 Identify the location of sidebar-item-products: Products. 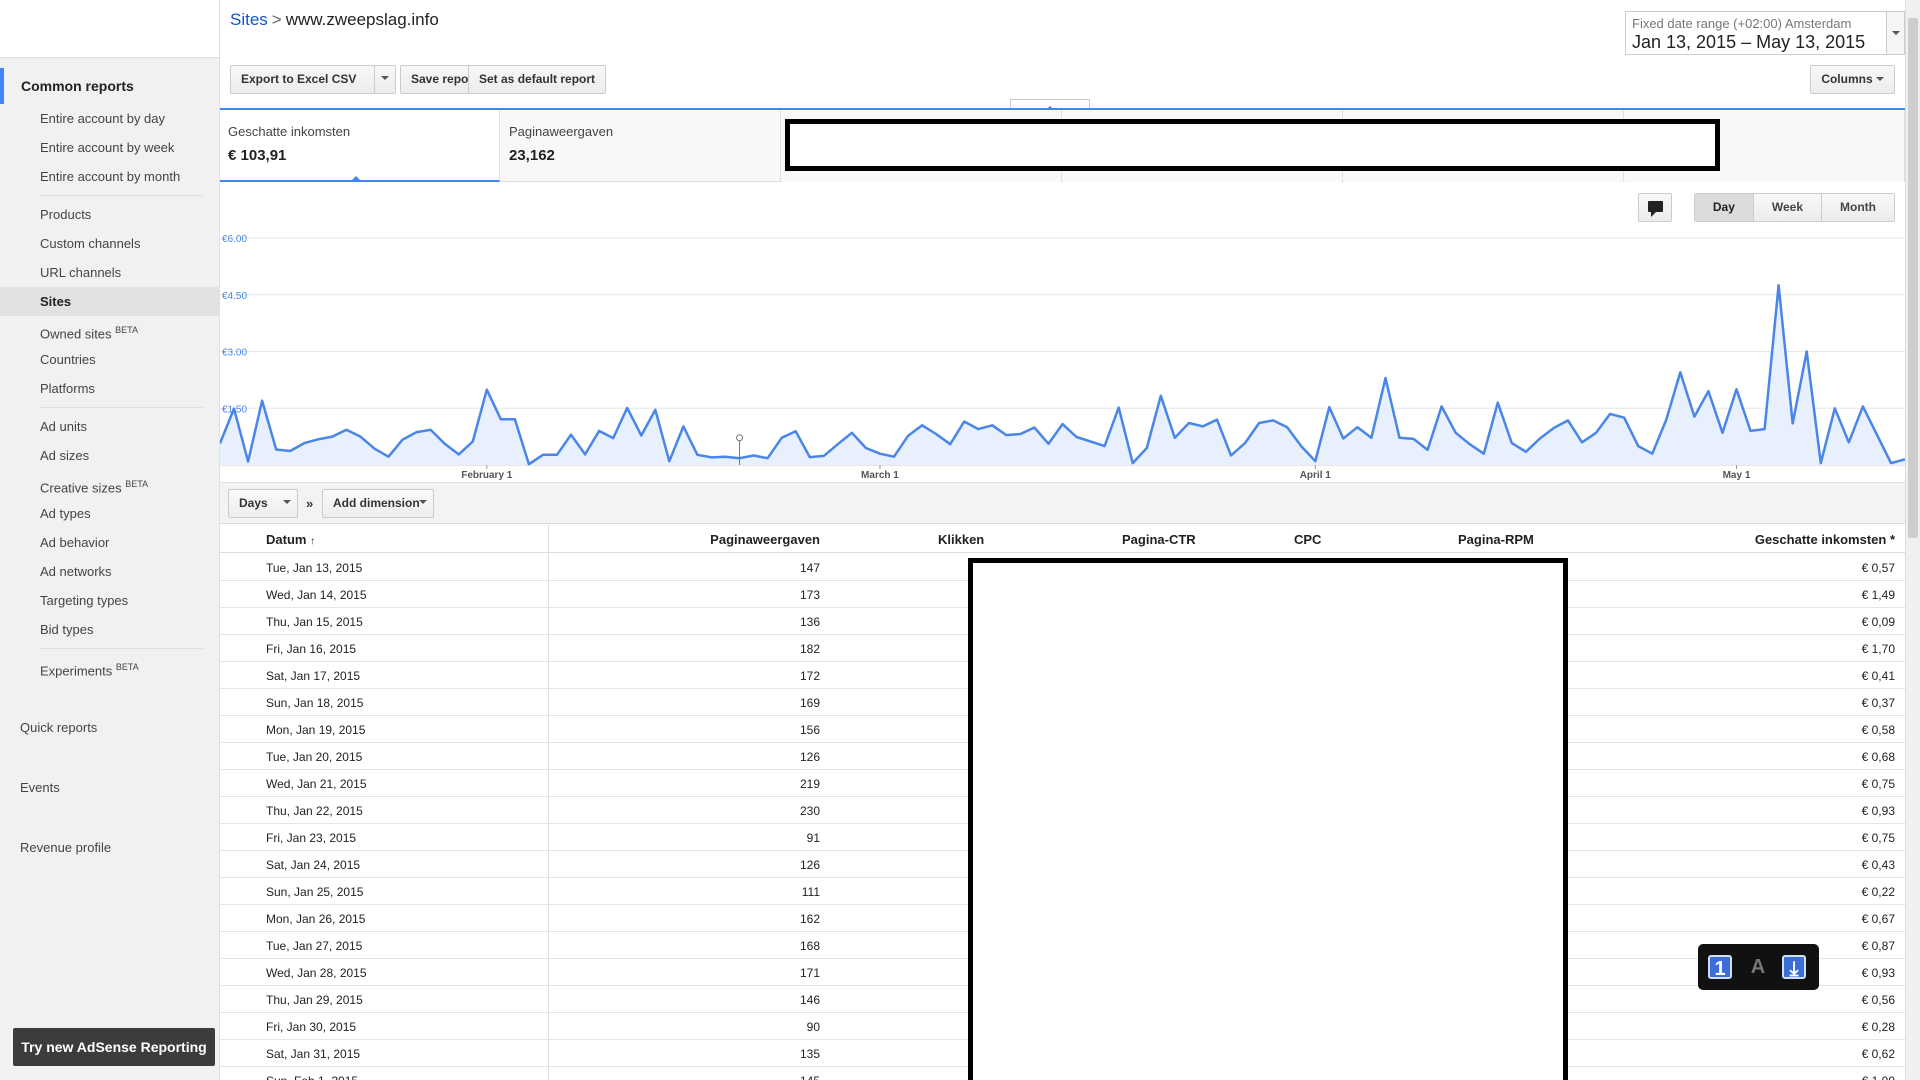
(109, 214).